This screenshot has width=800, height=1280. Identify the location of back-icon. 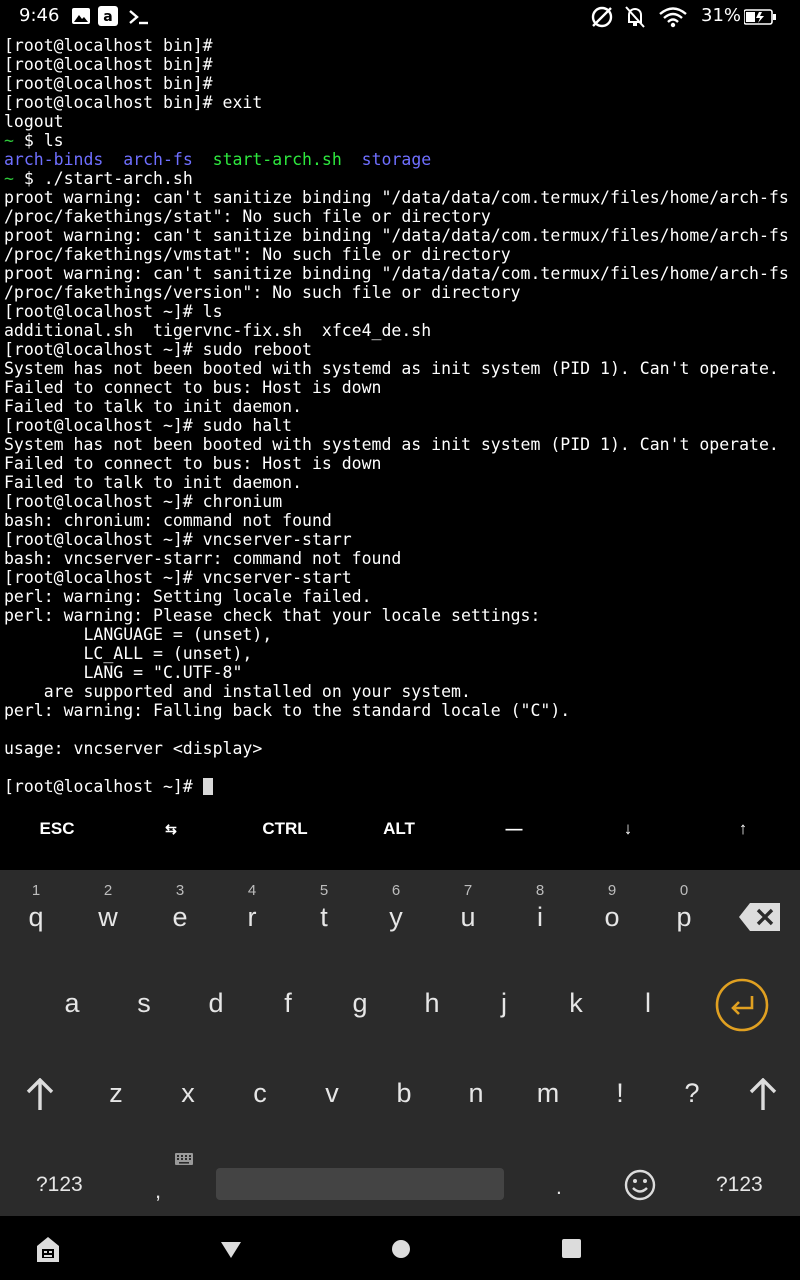
(231, 1250).